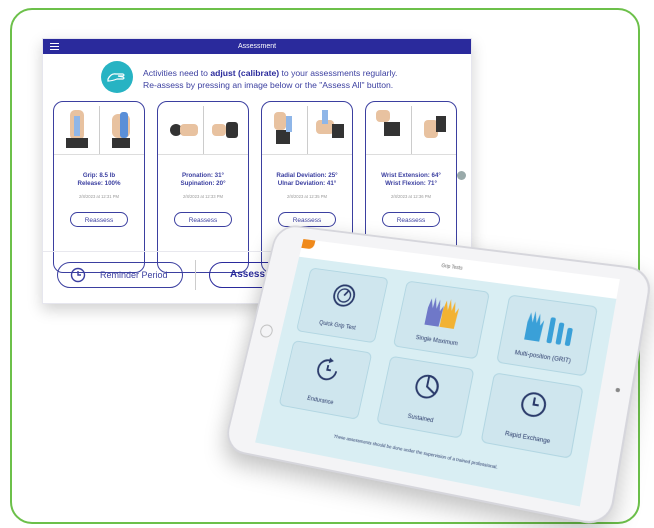  I want to click on hand-grip-image-icon, so click(78, 128).